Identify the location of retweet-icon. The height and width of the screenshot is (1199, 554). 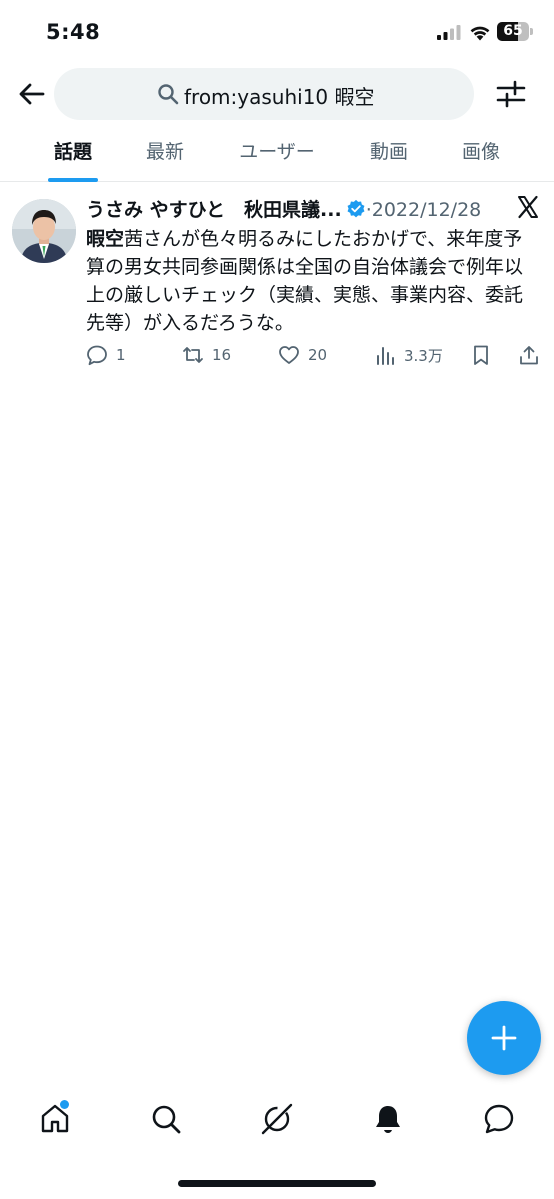
(193, 355).